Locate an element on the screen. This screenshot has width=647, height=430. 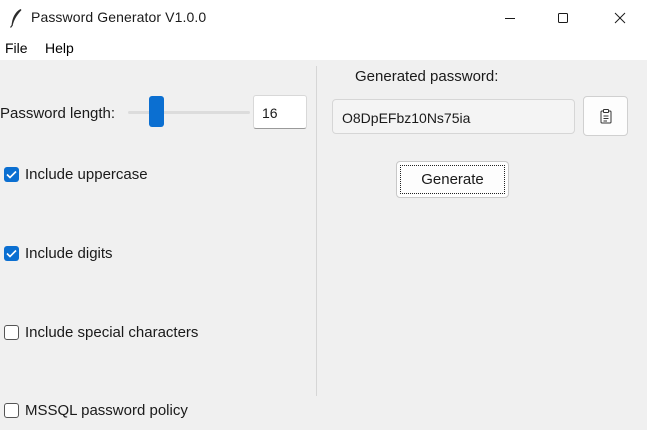
close-icon is located at coordinates (620, 18).